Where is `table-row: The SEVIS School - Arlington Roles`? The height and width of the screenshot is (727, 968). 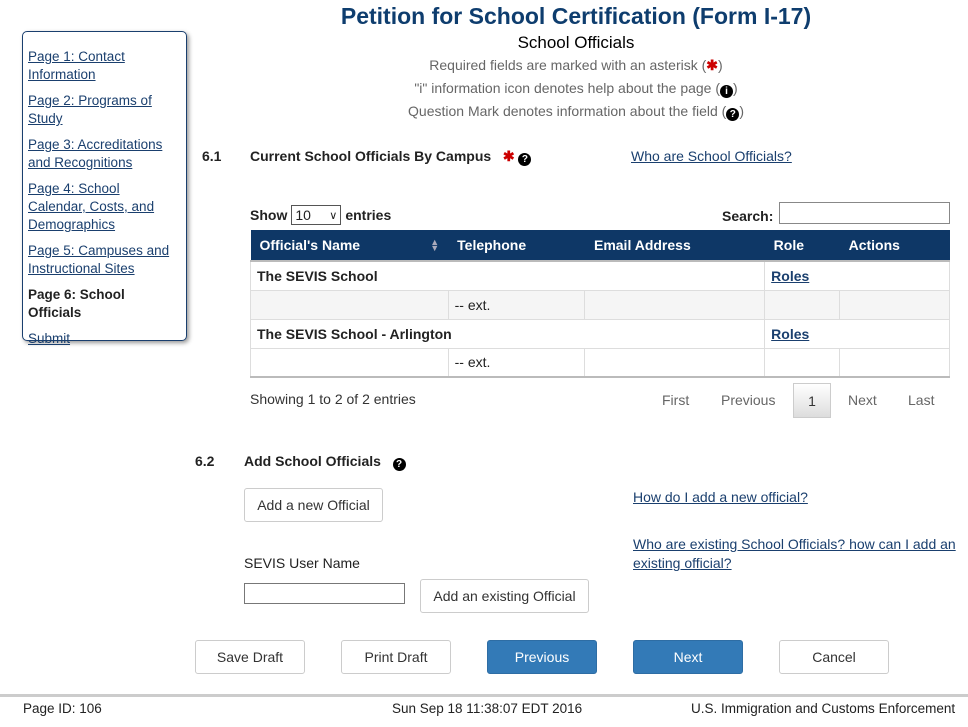
table-row: The SEVIS School - Arlington Roles is located at coordinates (599, 333).